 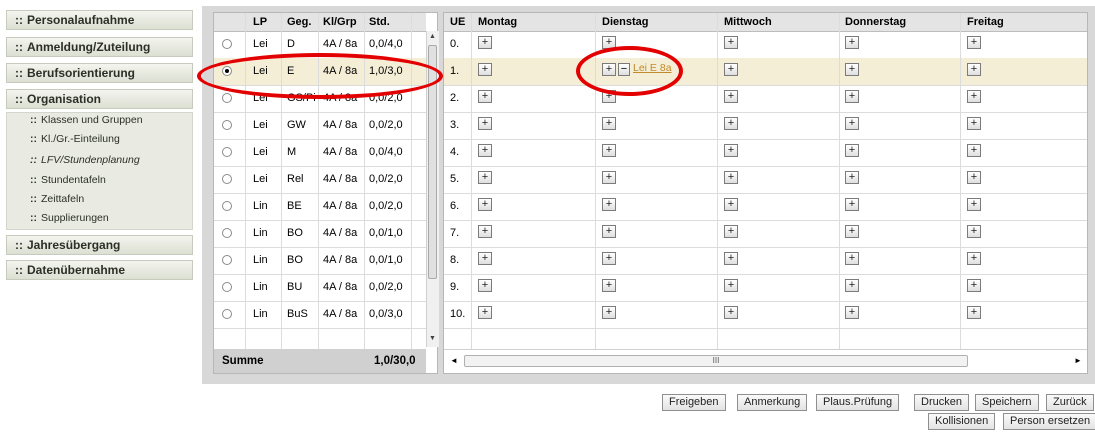 I want to click on kollisionen-button: Kollisionen, so click(x=962, y=421).